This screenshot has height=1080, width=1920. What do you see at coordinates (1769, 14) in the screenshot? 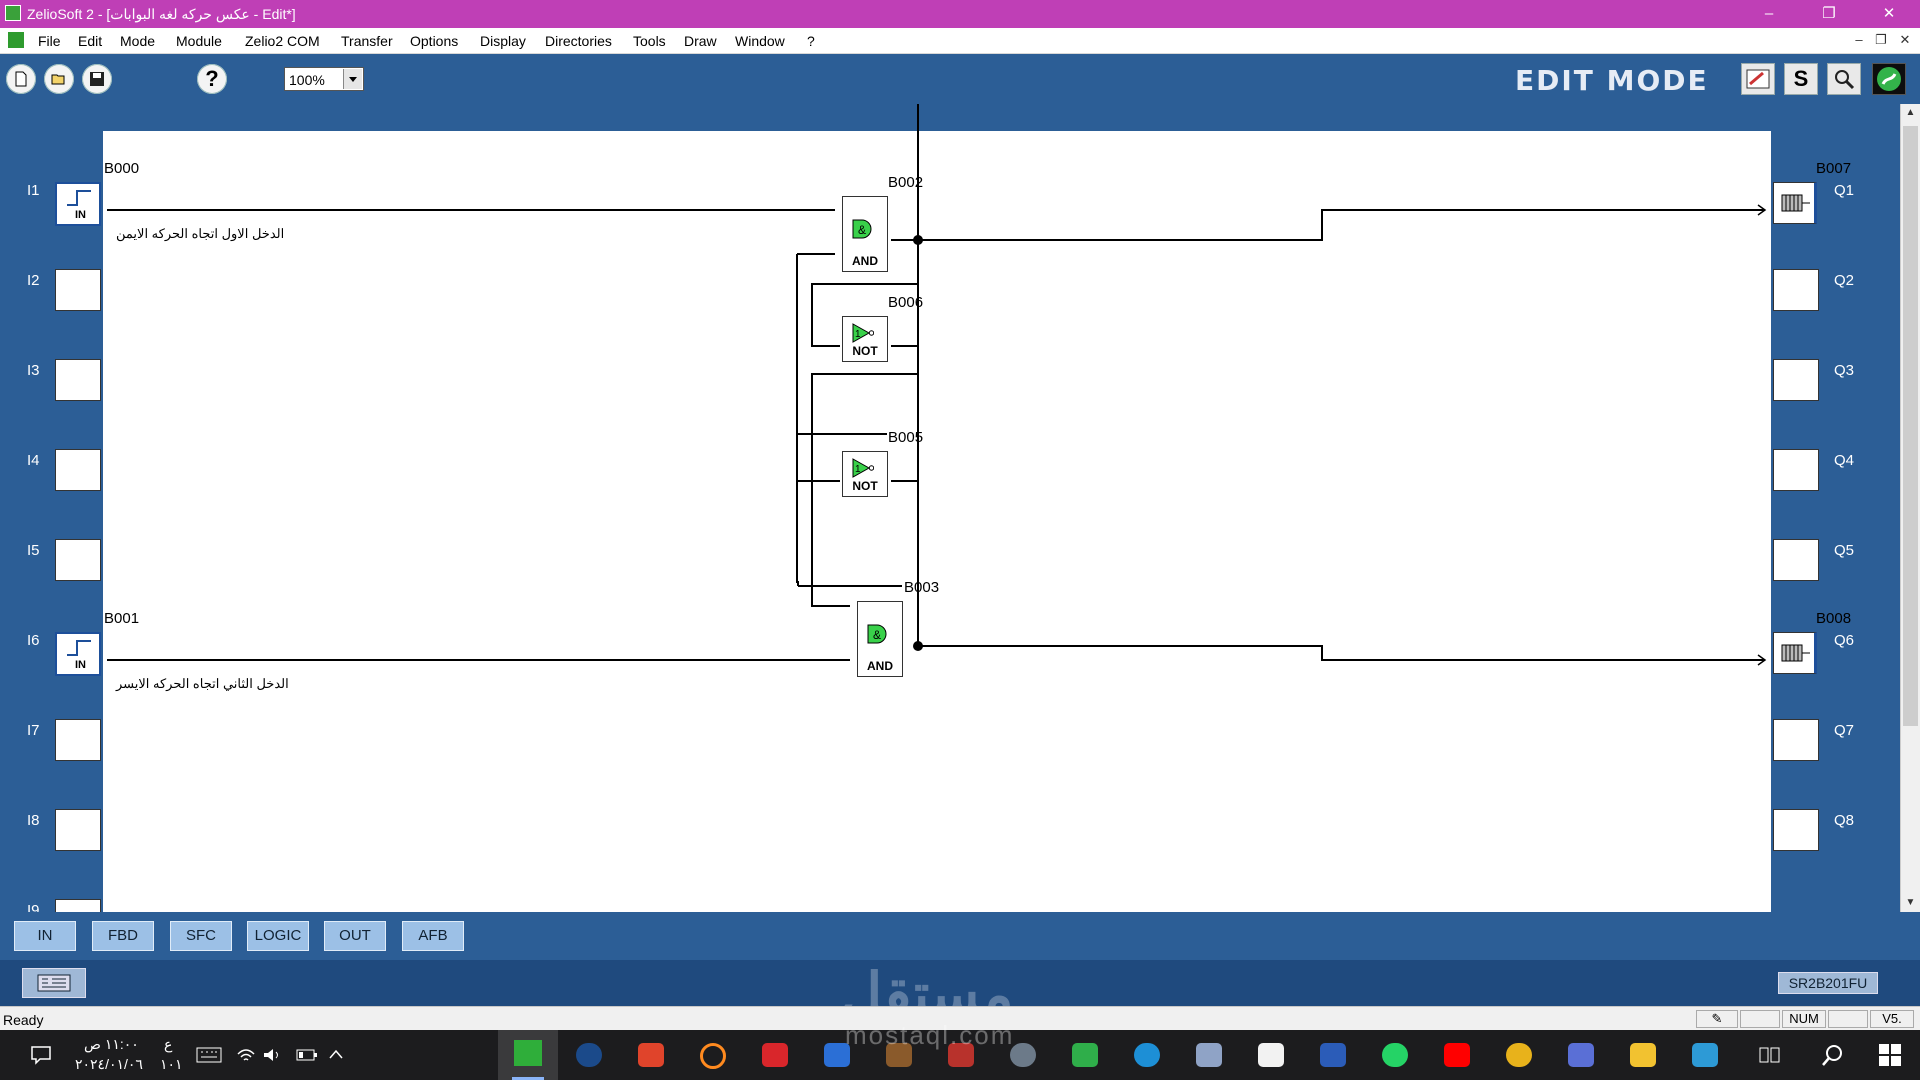
I see `minimize-button: –` at bounding box center [1769, 14].